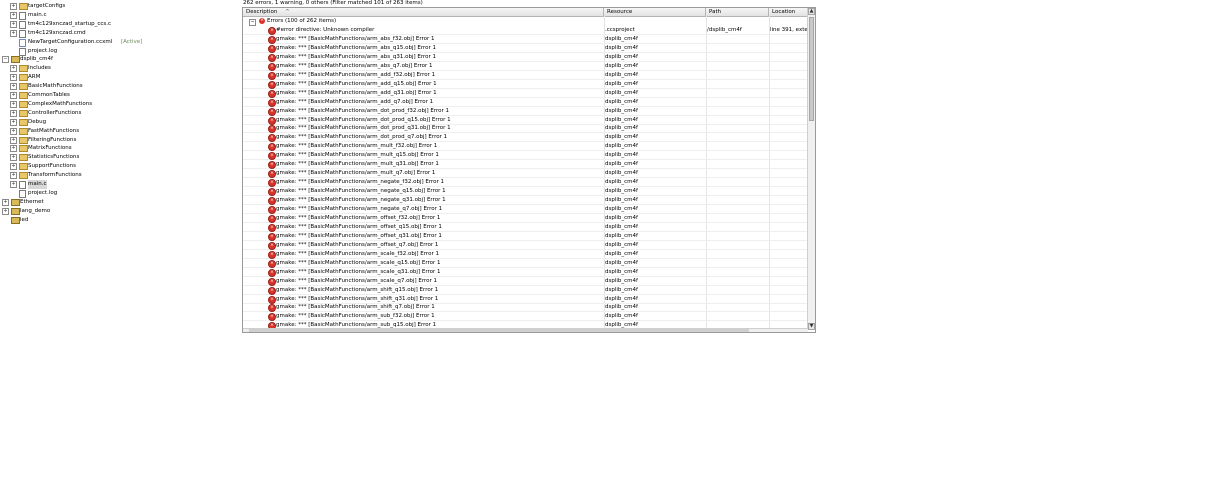 This screenshot has height=496, width=1230. Describe the element at coordinates (119, 202) in the screenshot. I see `tree-item: + Ethernet` at that location.